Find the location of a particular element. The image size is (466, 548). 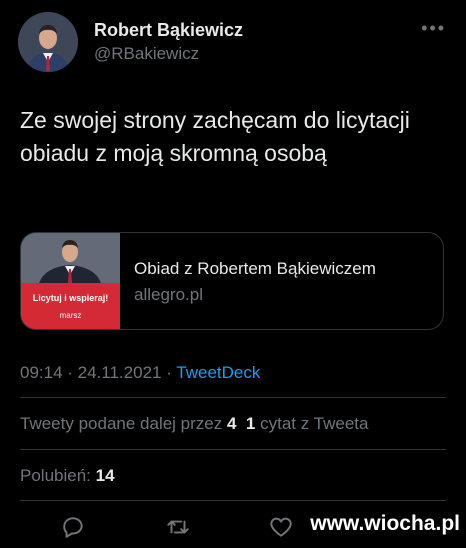

author-handle: @RBakiewicz is located at coordinates (146, 54).